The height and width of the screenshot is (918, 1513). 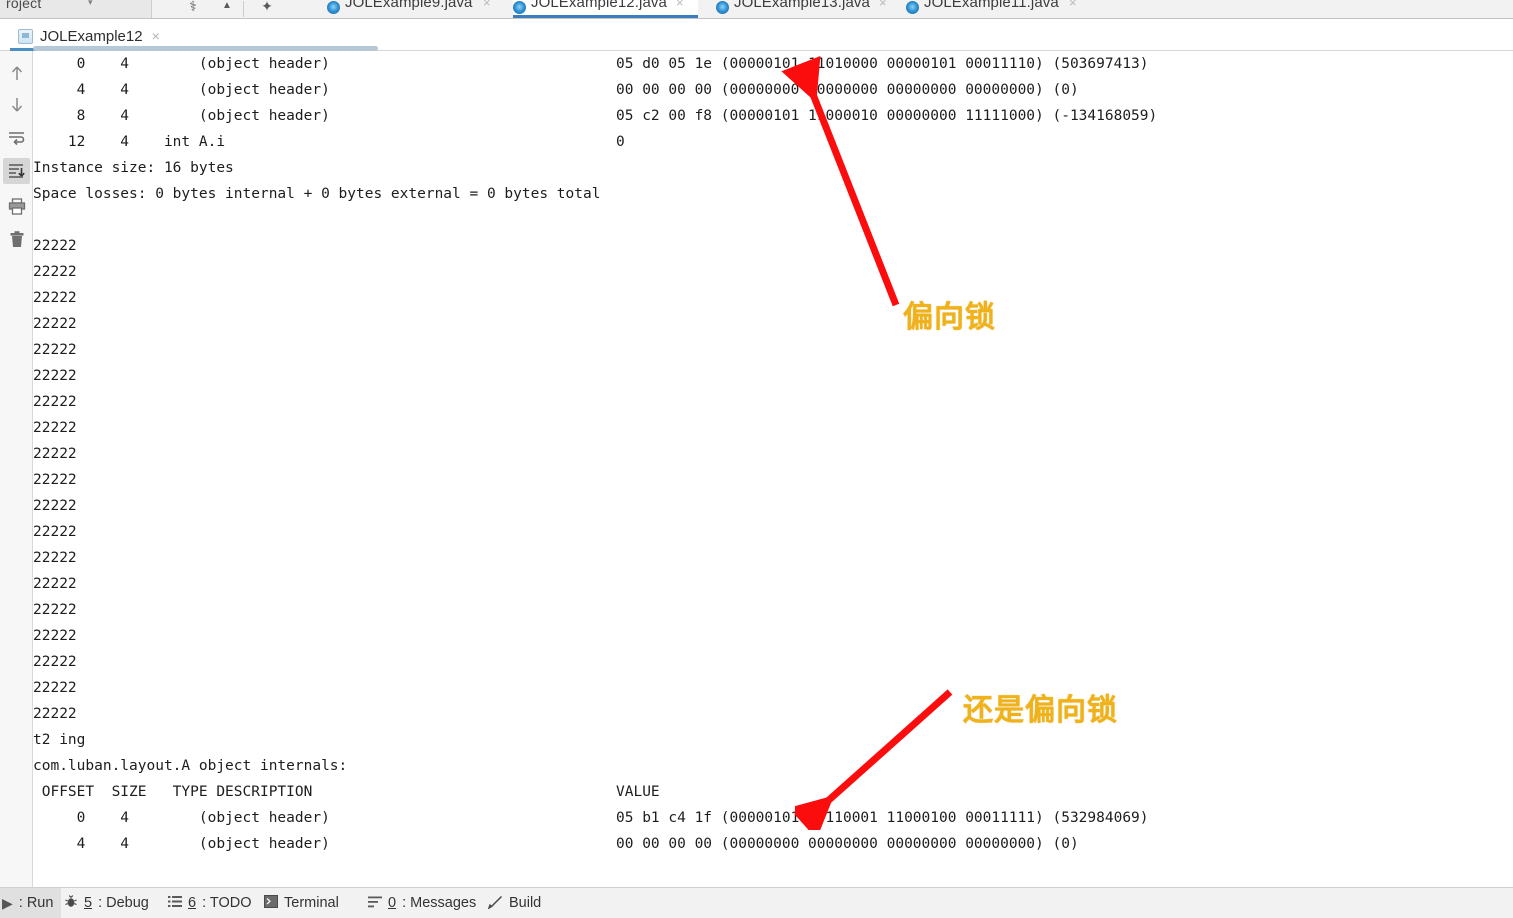 I want to click on bottom-tab-mnemonic: 5, so click(x=88, y=903).